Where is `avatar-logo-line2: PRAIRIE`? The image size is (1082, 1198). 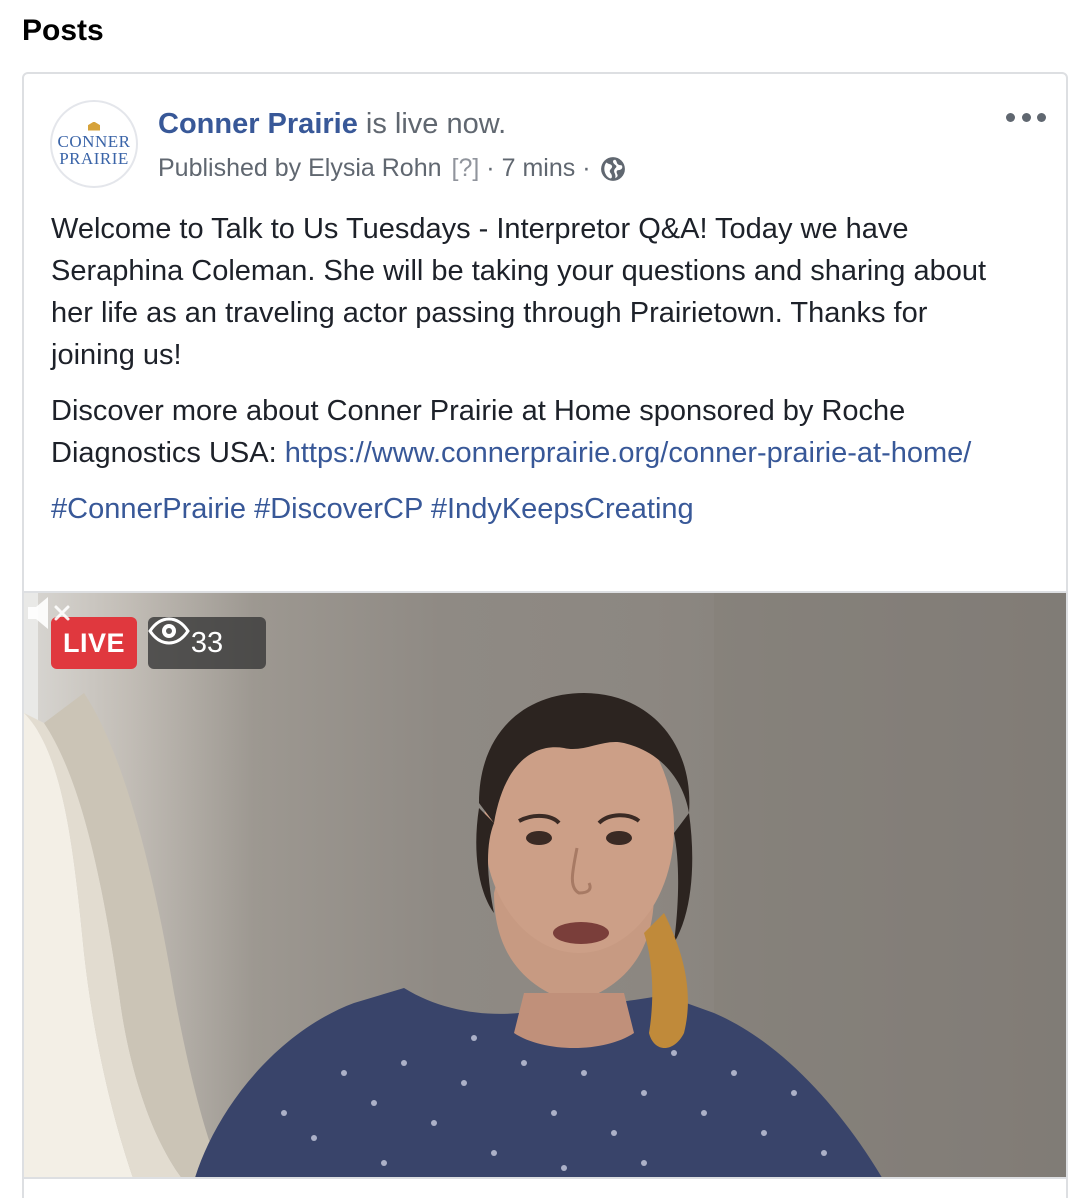 avatar-logo-line2: PRAIRIE is located at coordinates (94, 158).